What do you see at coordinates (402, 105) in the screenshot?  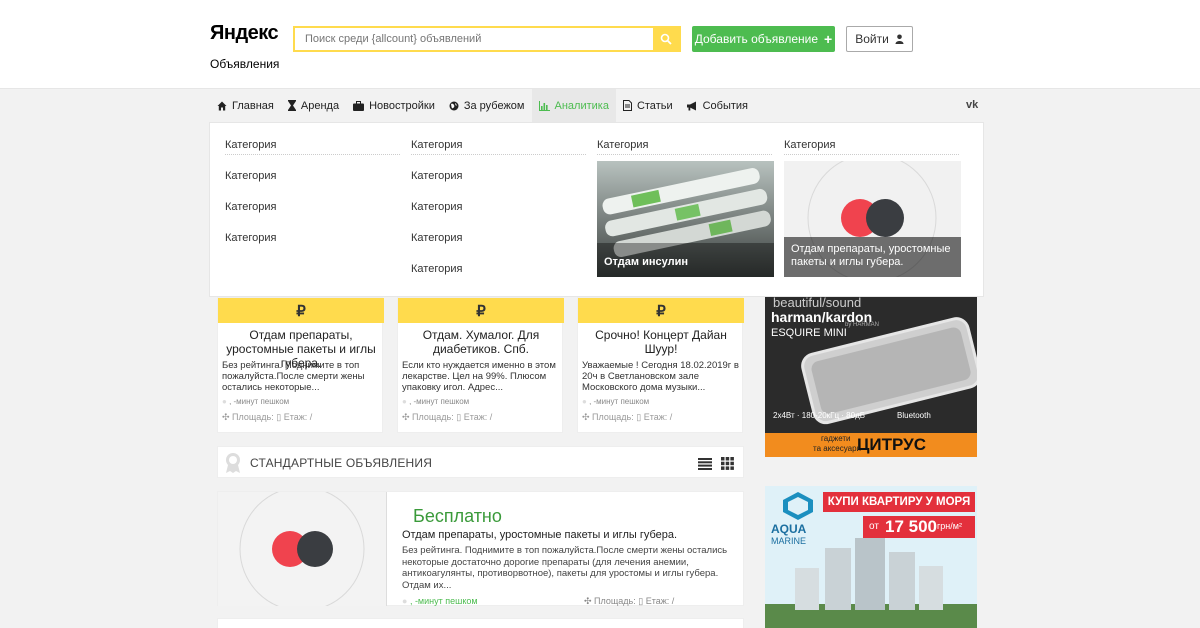 I see `nav-label: Новостройки` at bounding box center [402, 105].